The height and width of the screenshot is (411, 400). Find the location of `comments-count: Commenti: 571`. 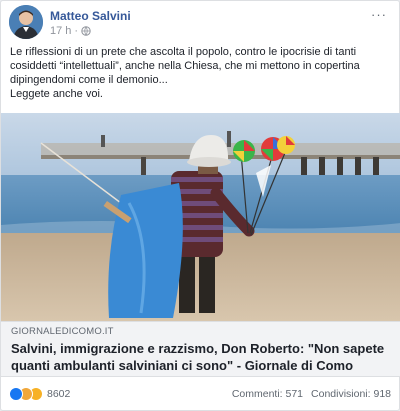

comments-count: Commenti: 571 is located at coordinates (267, 394).